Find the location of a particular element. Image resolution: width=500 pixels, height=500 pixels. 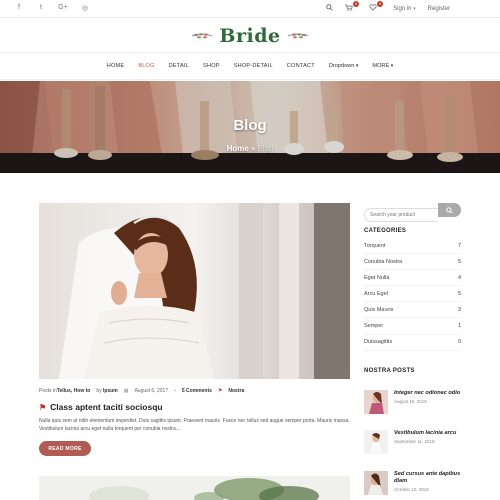

wishlist-count-badge: 0 is located at coordinates (380, 4).